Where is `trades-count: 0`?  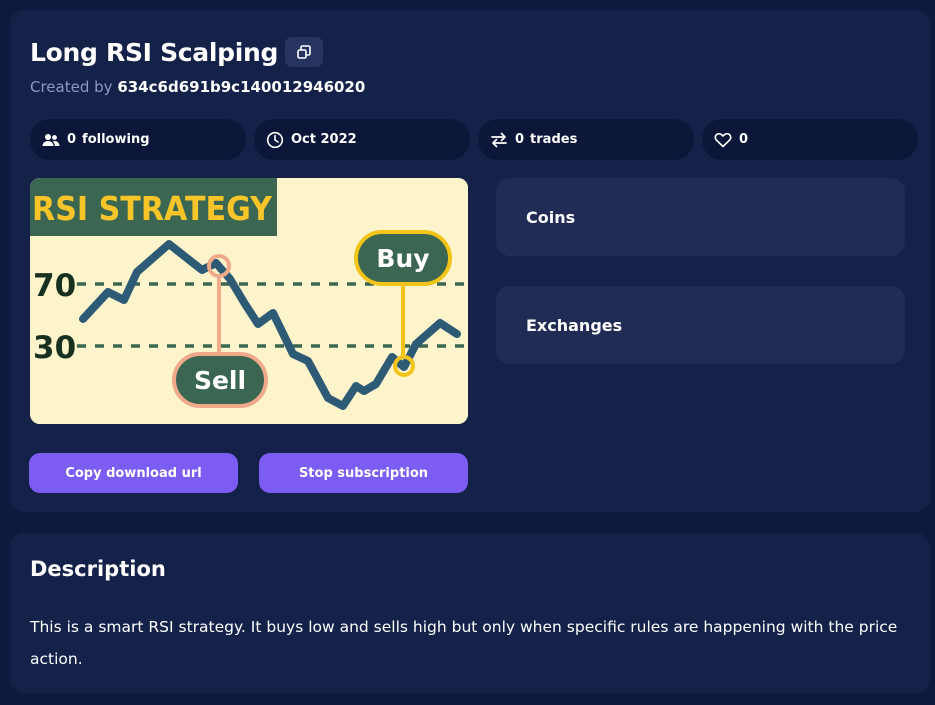 trades-count: 0 is located at coordinates (520, 139).